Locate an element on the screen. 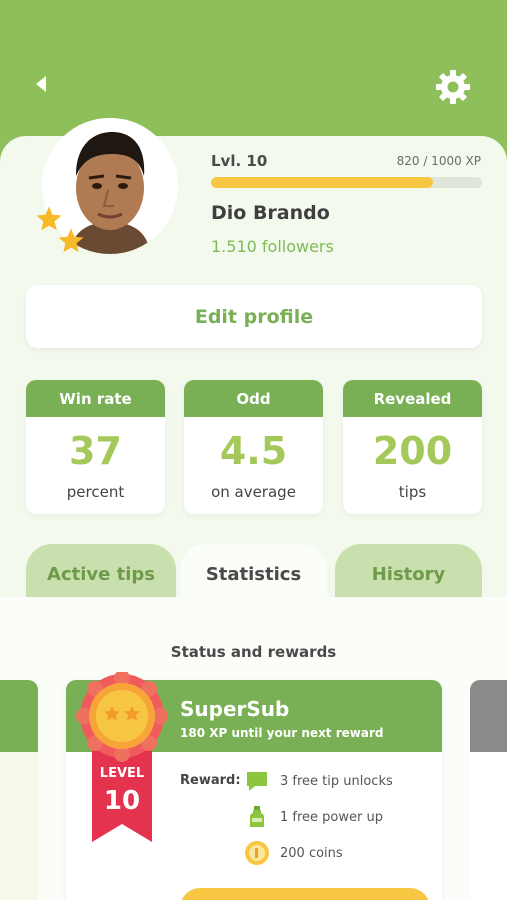  stat-title: Revealed is located at coordinates (412, 398).